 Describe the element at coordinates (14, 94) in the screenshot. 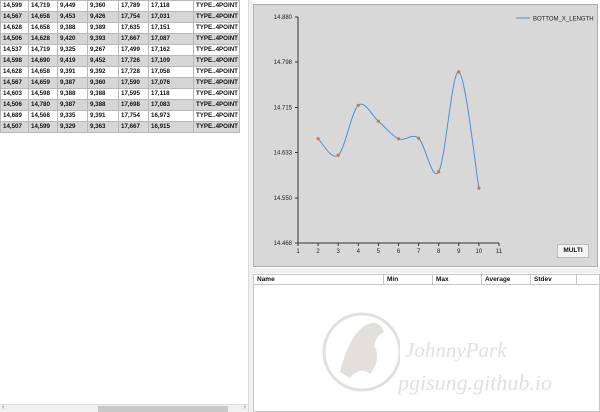

I see `table-cell: 14,603` at that location.